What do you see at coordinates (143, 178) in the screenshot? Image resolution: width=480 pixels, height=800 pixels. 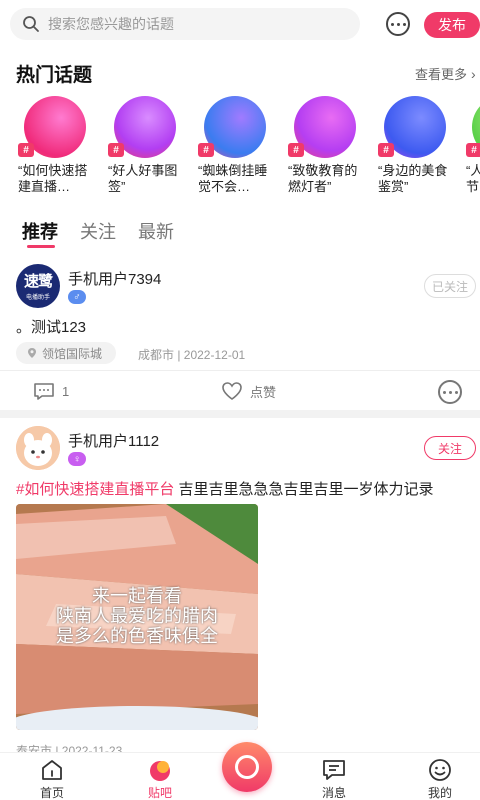 I see `topic-label: “好人好事图签”` at bounding box center [143, 178].